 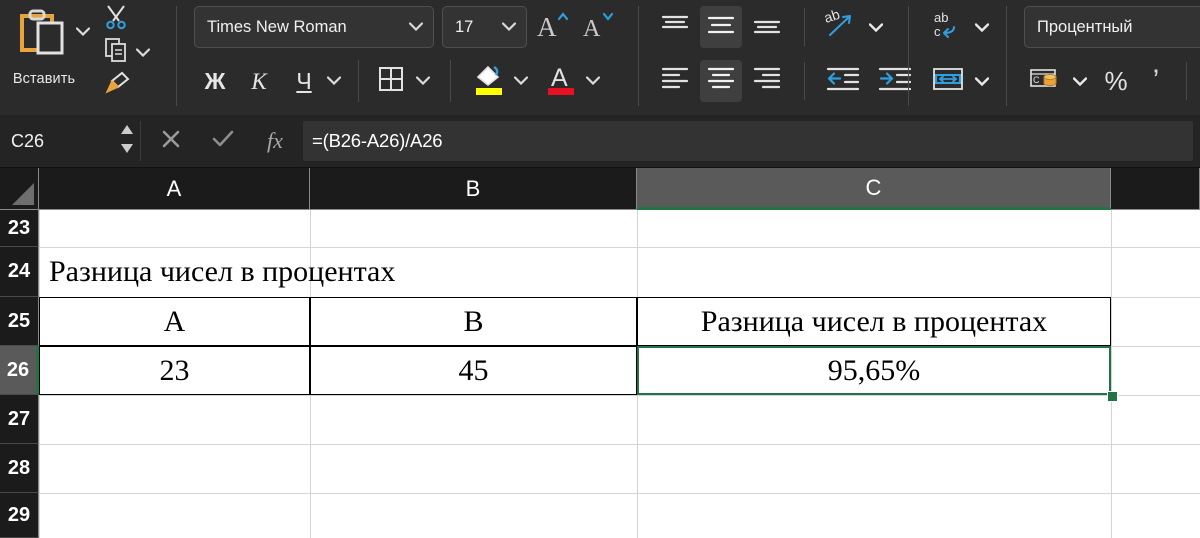 I want to click on align-right-button, so click(x=767, y=81).